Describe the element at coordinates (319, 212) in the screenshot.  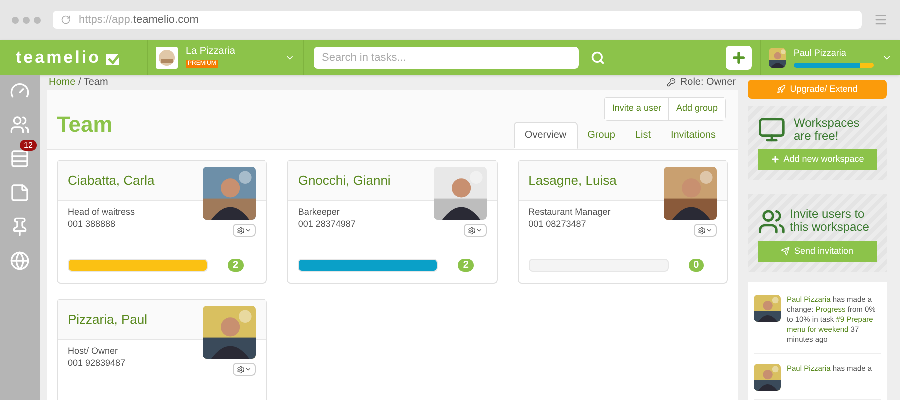
I see `member-role: Barkeeper` at that location.